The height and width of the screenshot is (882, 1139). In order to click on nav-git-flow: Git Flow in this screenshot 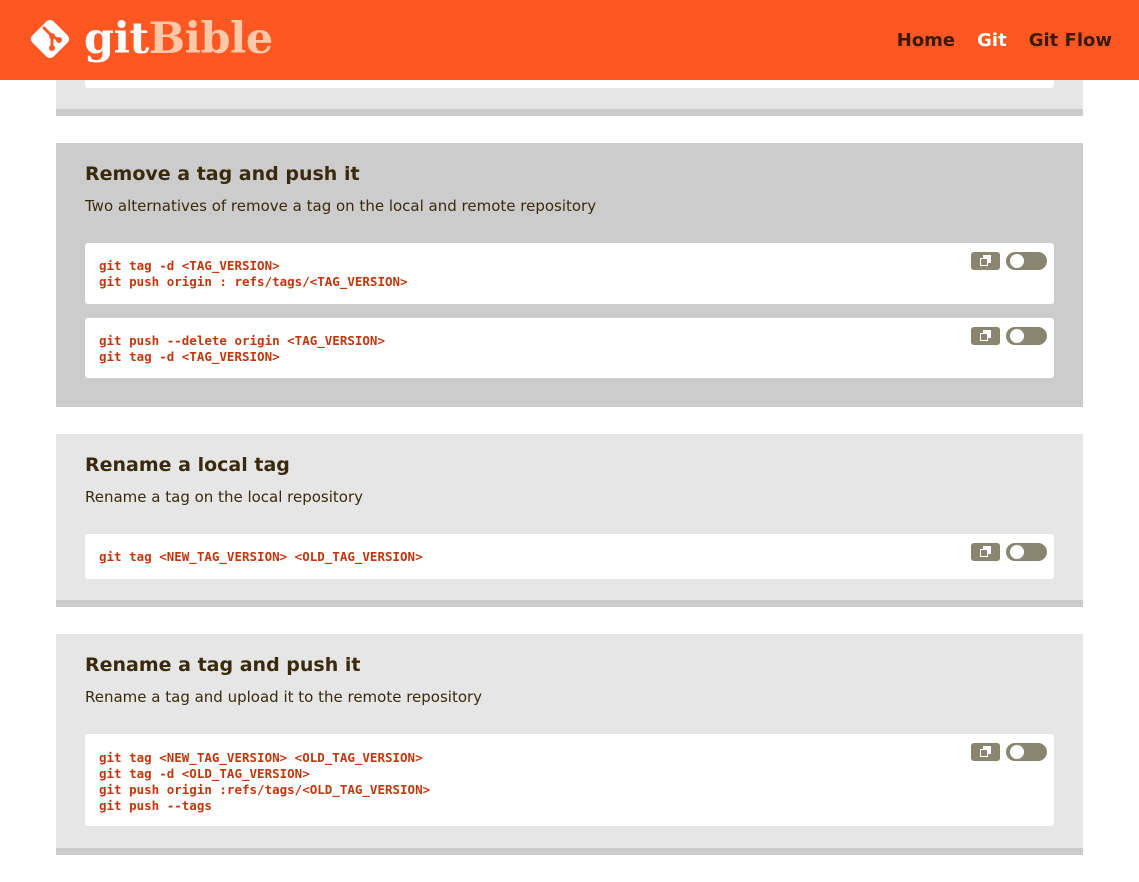, I will do `click(1070, 40)`.